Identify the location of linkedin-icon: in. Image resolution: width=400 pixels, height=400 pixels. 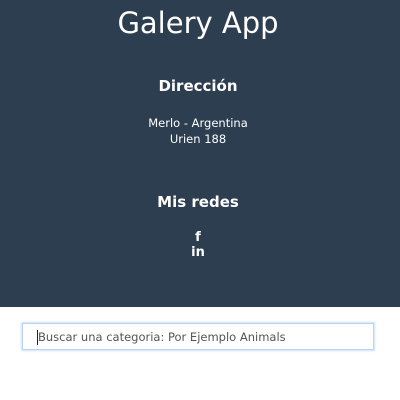
(198, 253).